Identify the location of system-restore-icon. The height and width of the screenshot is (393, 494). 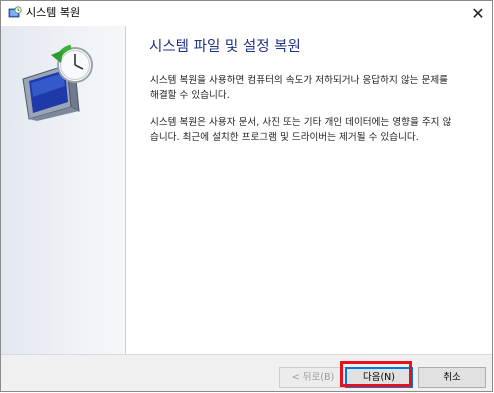
(15, 12).